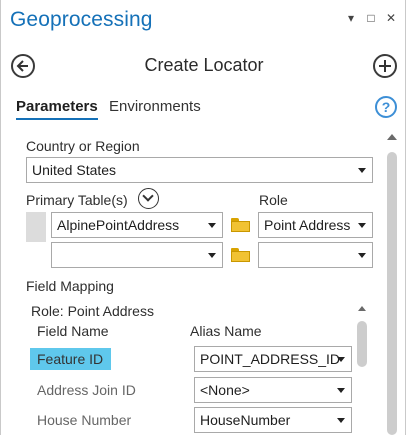 Image resolution: width=406 pixels, height=435 pixels. I want to click on add-tool-button, so click(385, 66).